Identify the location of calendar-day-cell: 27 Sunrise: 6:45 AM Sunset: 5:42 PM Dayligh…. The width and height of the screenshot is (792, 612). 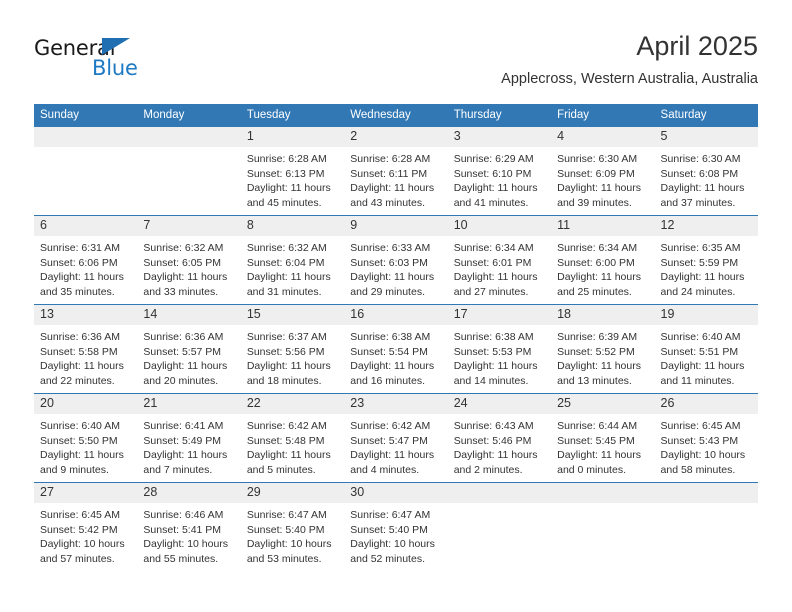
(86, 526).